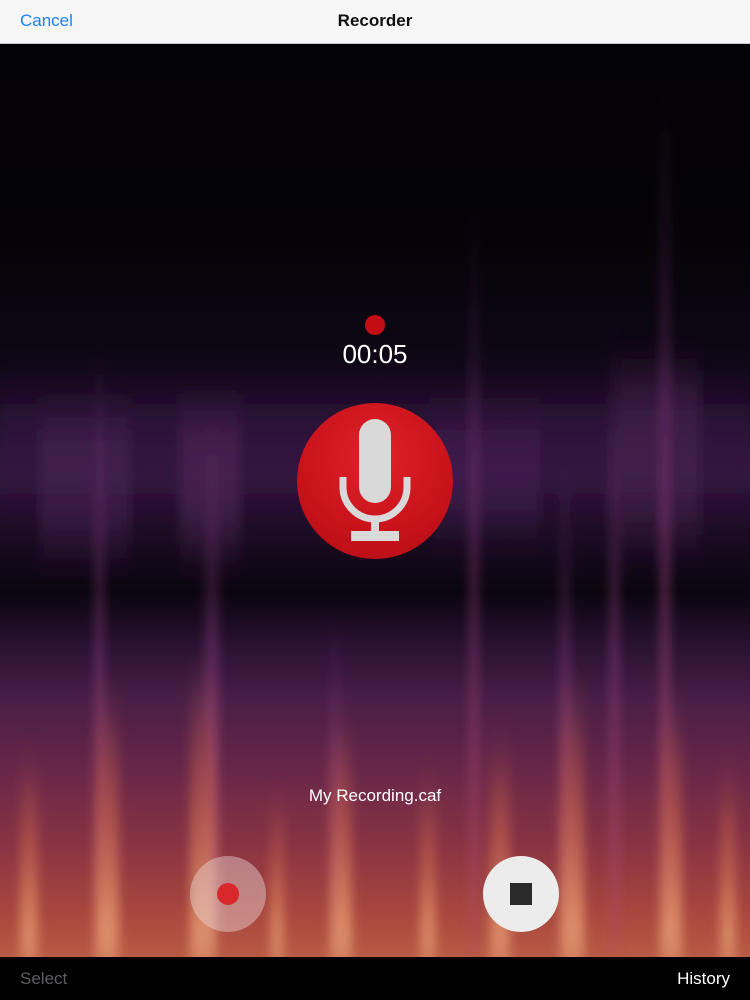 The width and height of the screenshot is (750, 1000). What do you see at coordinates (375, 354) in the screenshot?
I see `elapsed-time: 00:05` at bounding box center [375, 354].